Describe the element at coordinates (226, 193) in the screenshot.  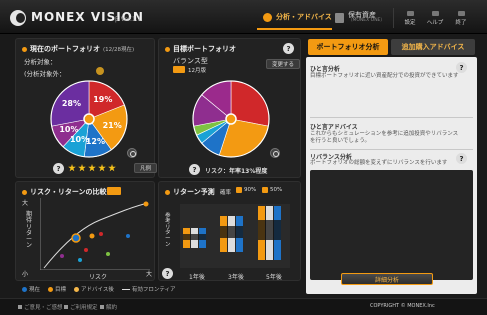
I see `probability-label: 確率` at that location.